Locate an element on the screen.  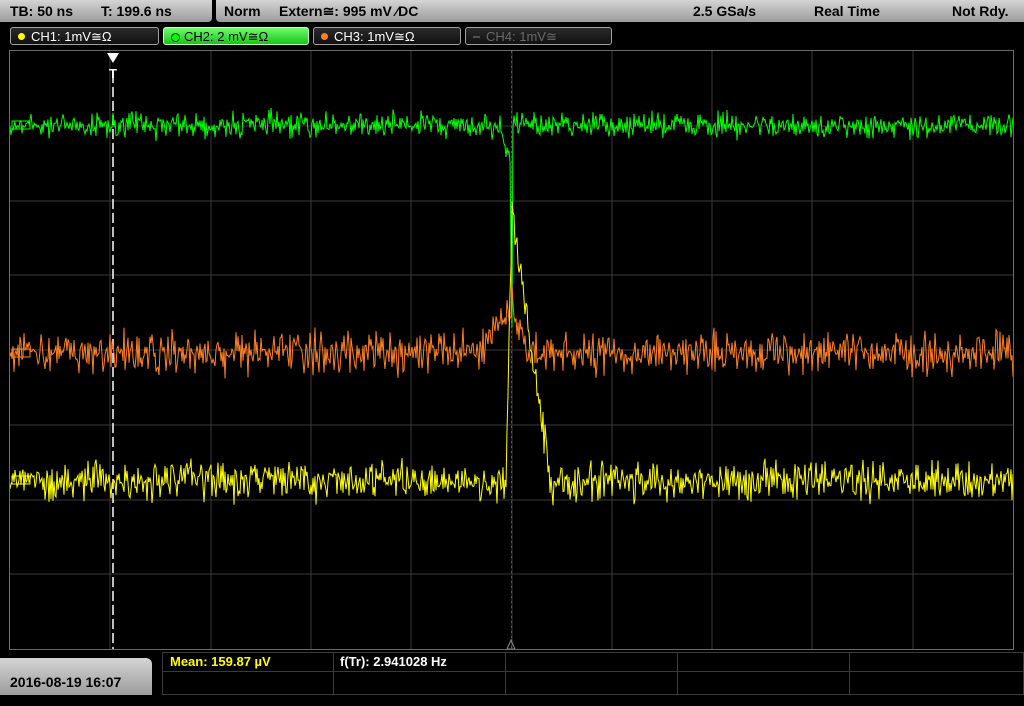
trigger-mode-label: Norm is located at coordinates (242, 11).